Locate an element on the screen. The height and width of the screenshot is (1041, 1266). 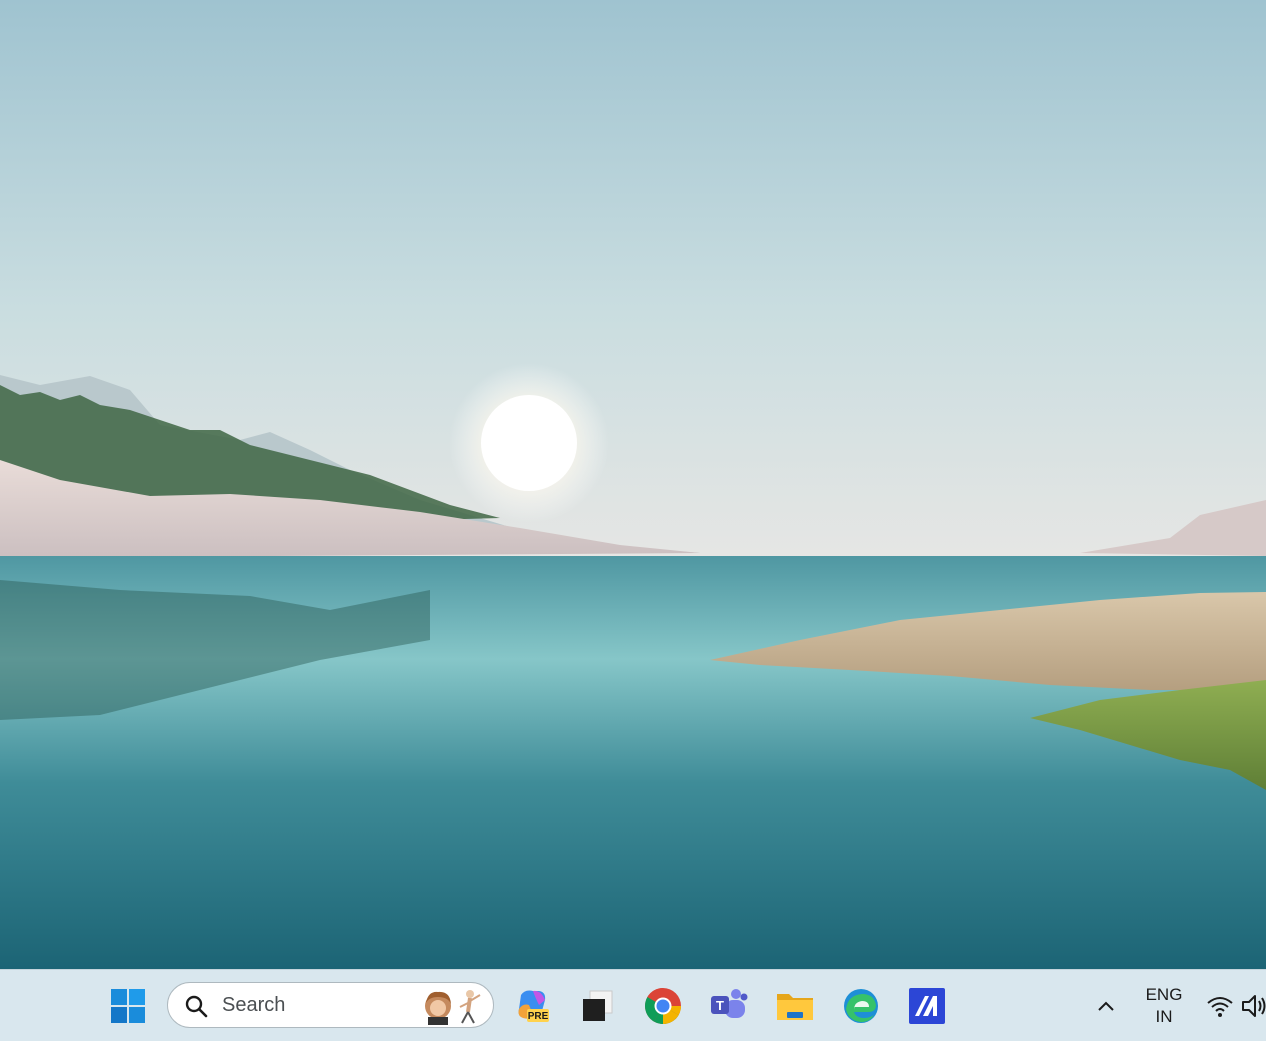
task-view-icon is located at coordinates (598, 1005).